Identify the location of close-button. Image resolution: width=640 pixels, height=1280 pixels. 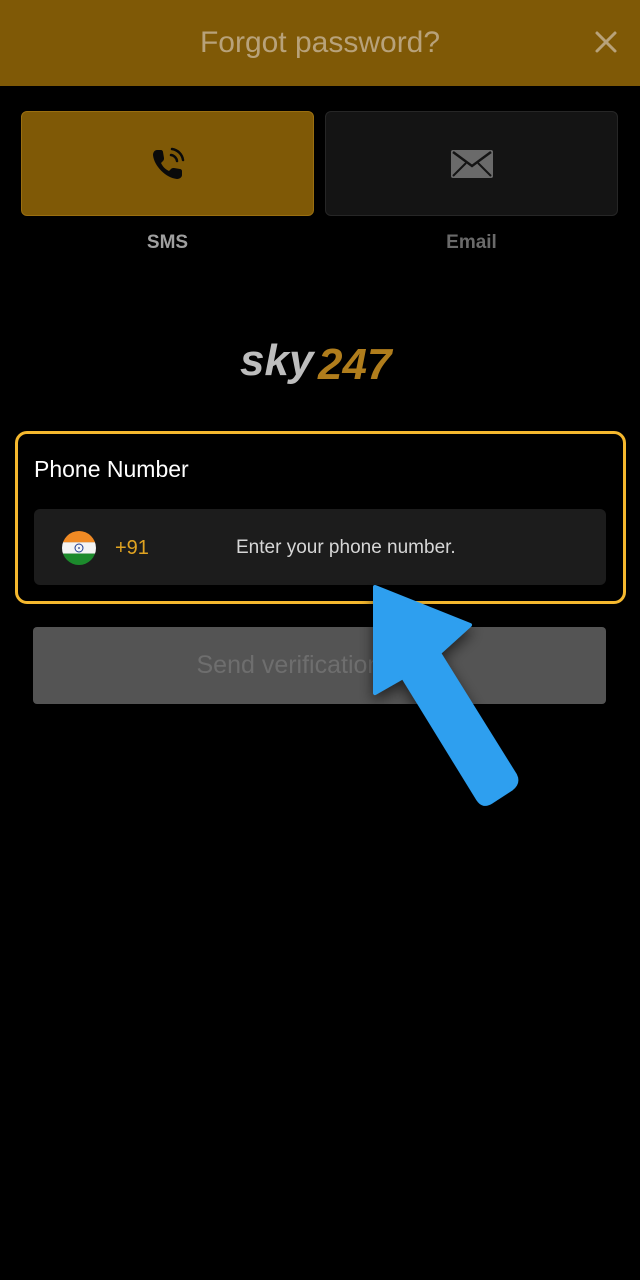
(606, 42).